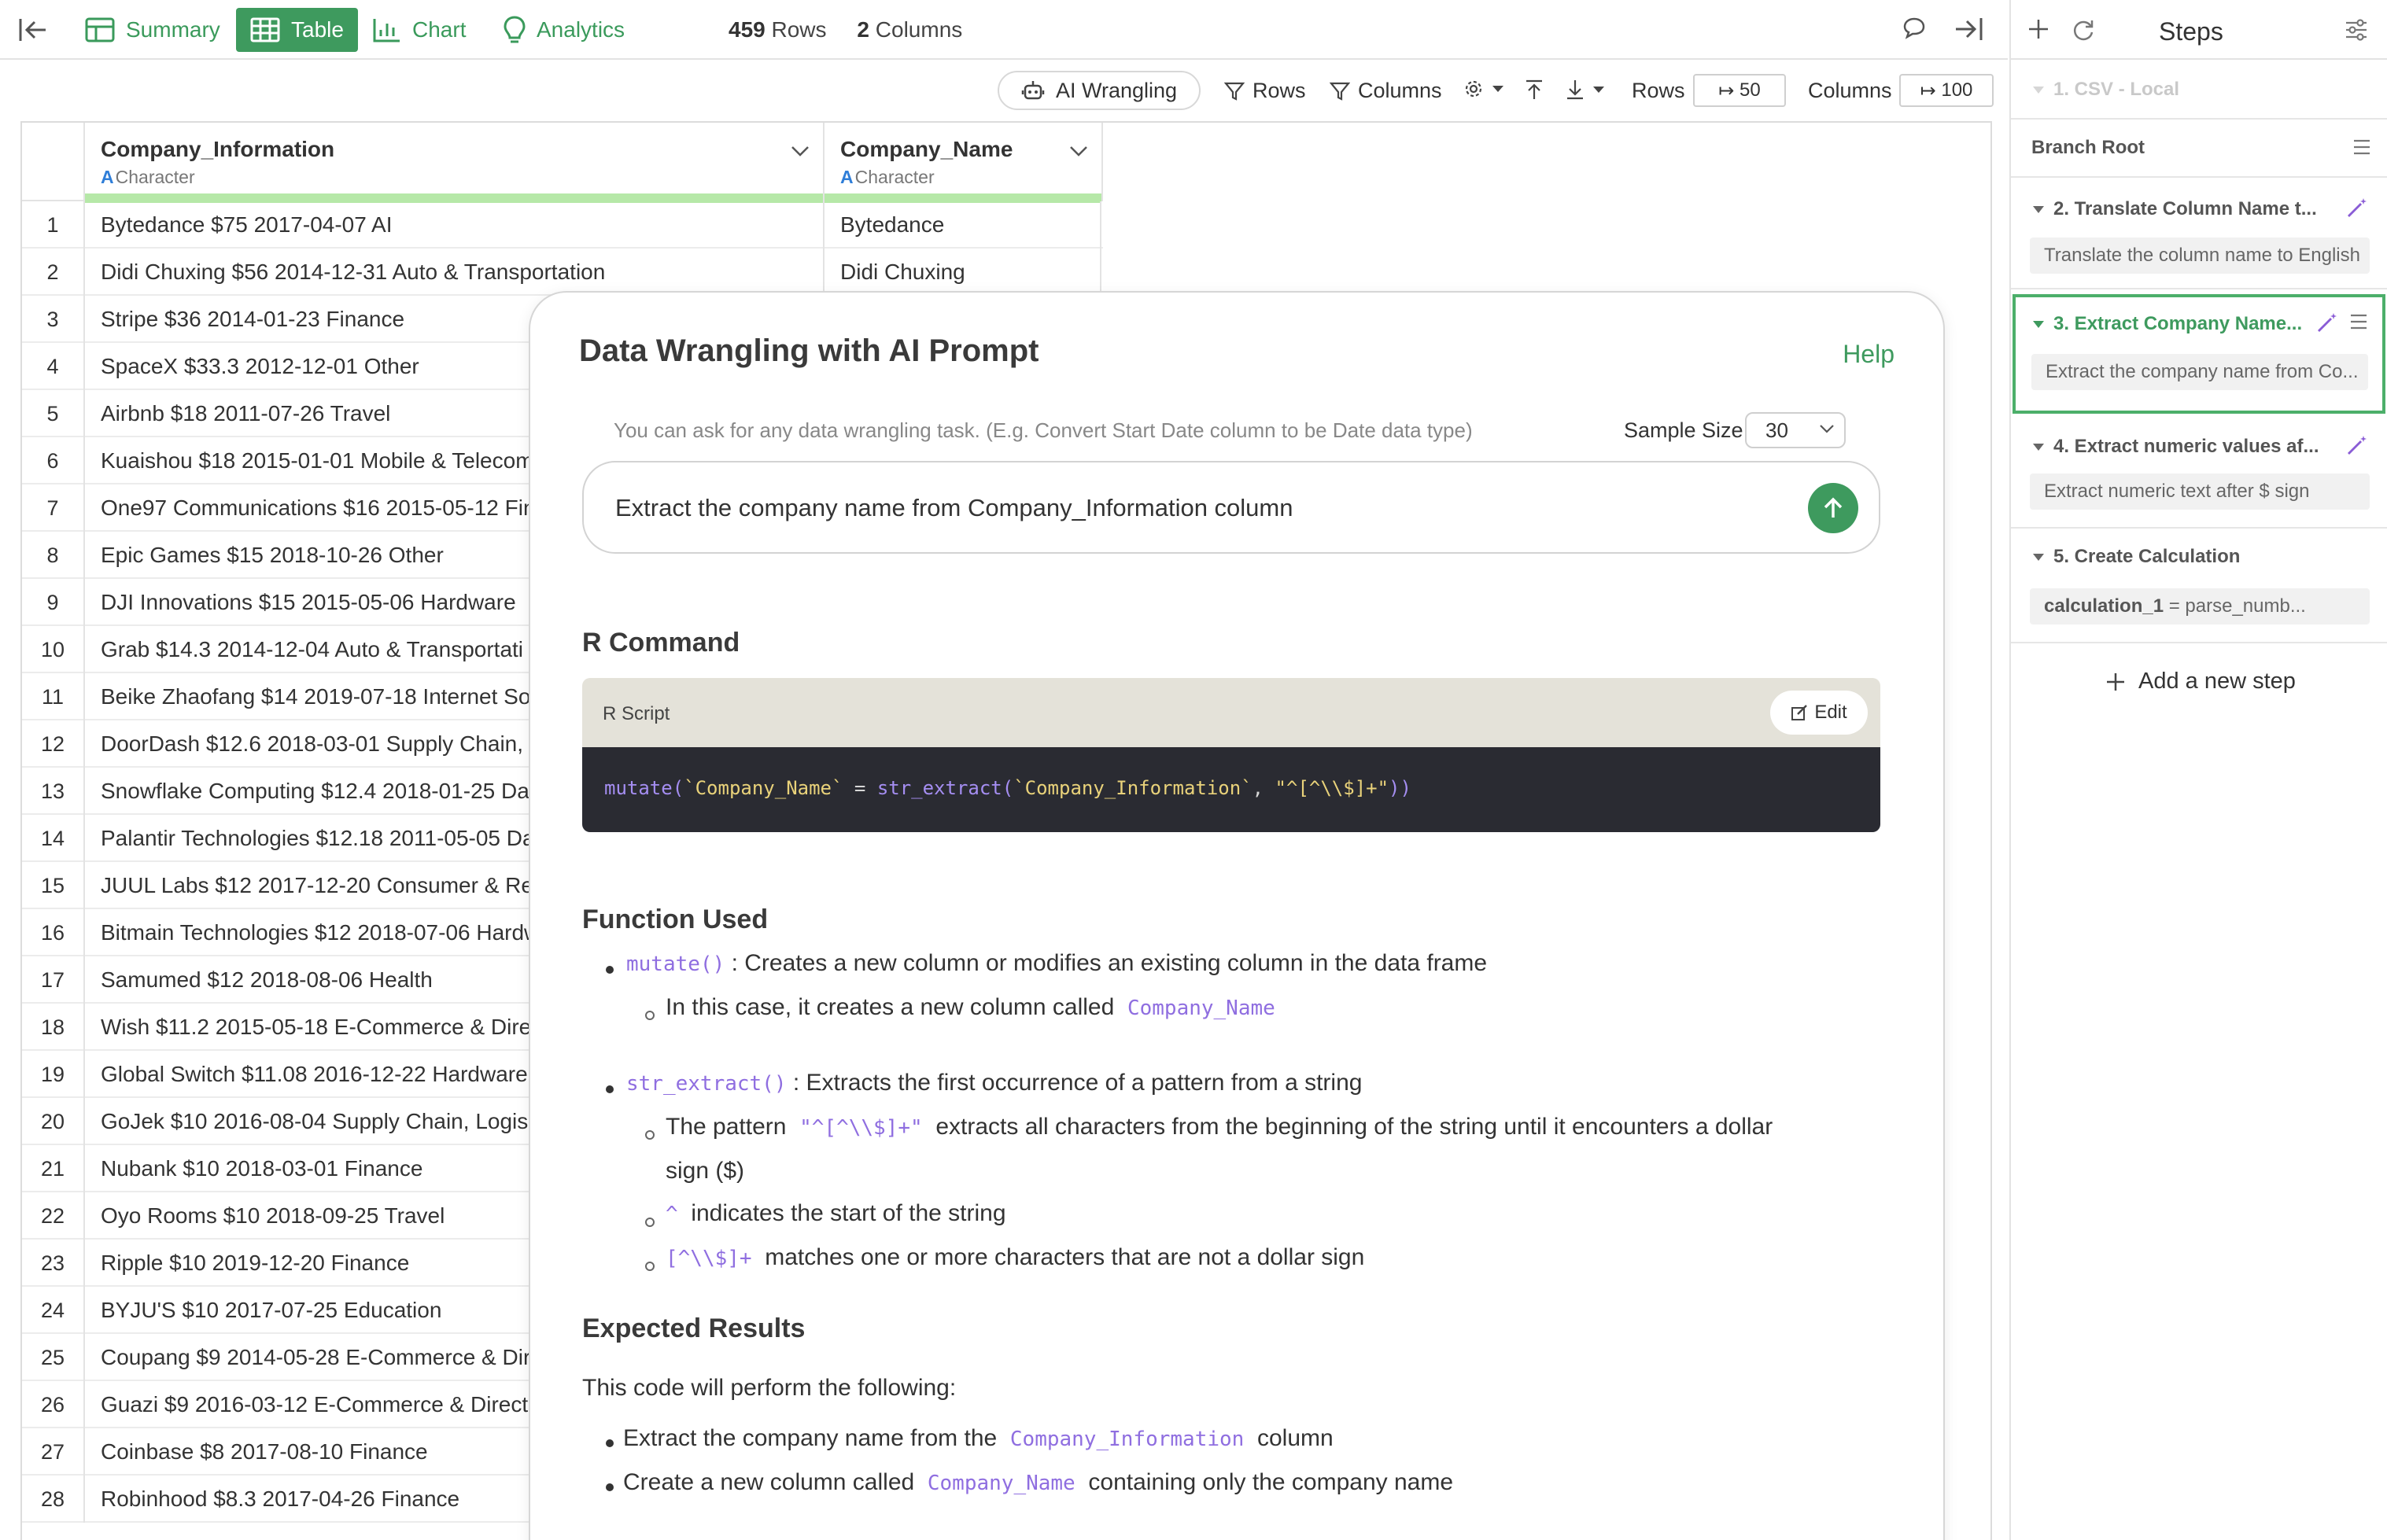  Describe the element at coordinates (1869, 354) in the screenshot. I see `help-link: Help` at that location.